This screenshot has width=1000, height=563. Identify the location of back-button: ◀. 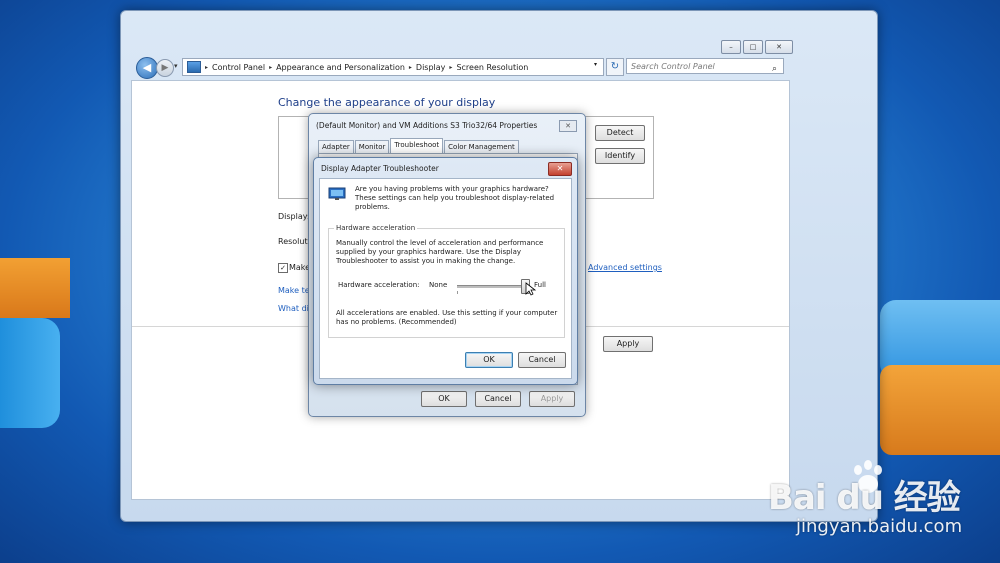
(147, 68).